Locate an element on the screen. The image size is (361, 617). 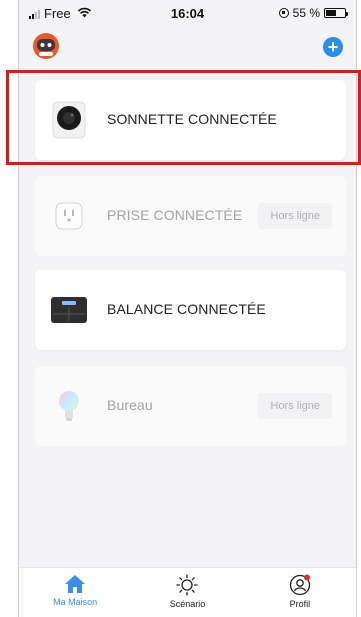
profile-icon is located at coordinates (299, 585).